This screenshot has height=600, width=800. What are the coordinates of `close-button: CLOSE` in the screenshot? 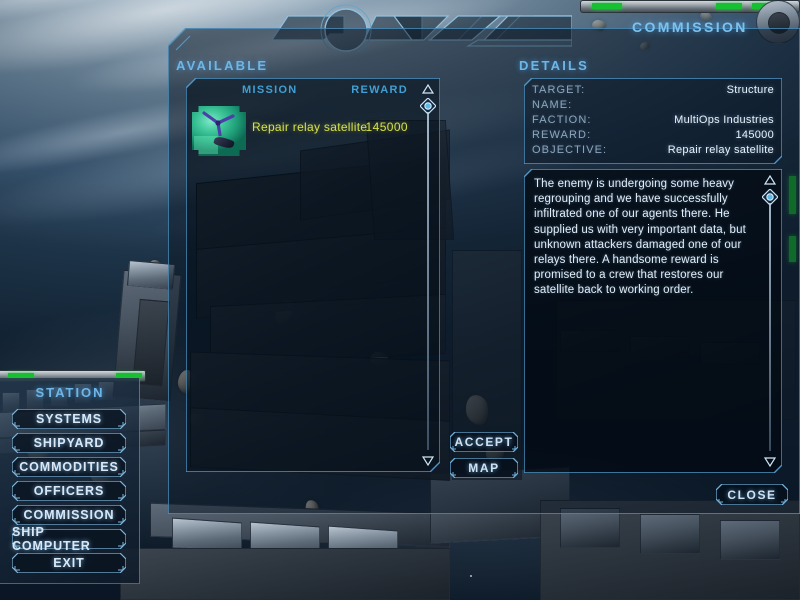 It's located at (752, 494).